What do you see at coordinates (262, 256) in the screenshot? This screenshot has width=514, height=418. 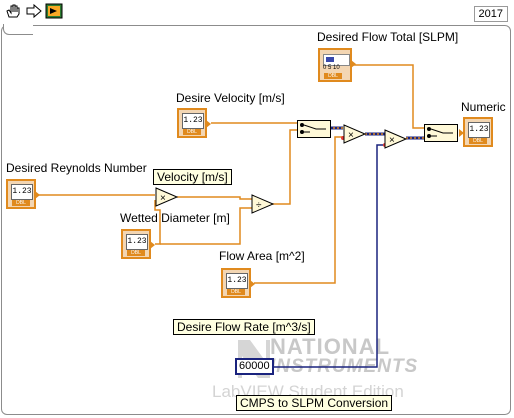 I see `label-flow-area: Flow Area [m^2]` at bounding box center [262, 256].